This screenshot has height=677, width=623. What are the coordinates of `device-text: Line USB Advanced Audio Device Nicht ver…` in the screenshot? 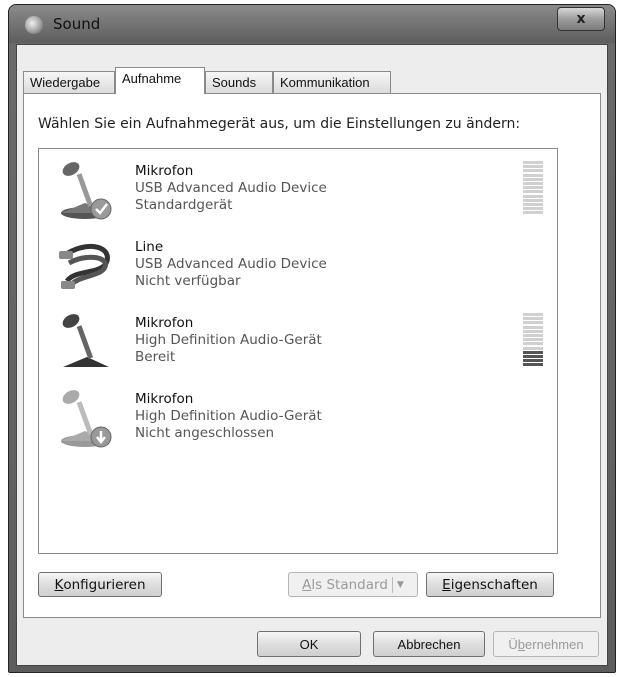 It's located at (231, 264).